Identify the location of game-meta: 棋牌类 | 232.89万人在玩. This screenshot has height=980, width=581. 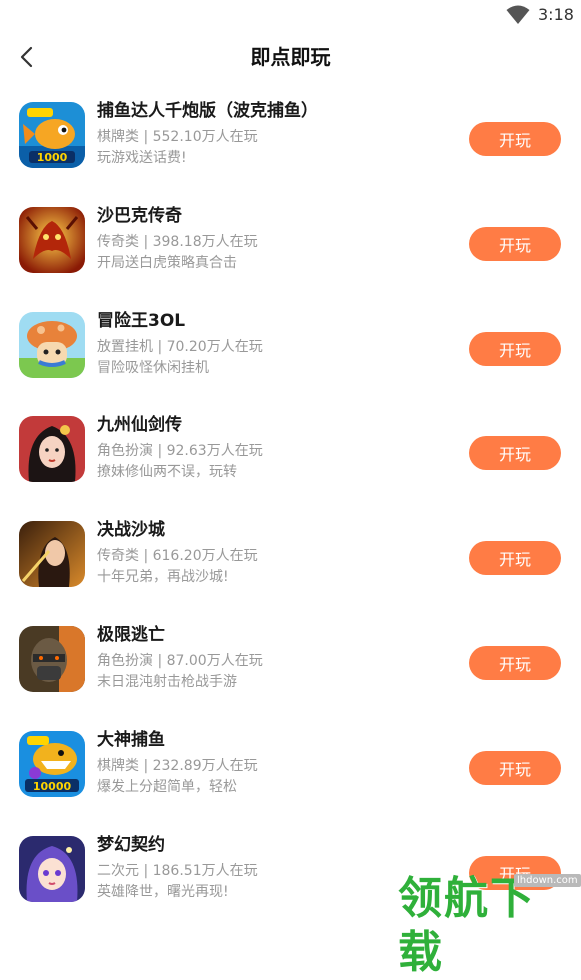
(177, 765).